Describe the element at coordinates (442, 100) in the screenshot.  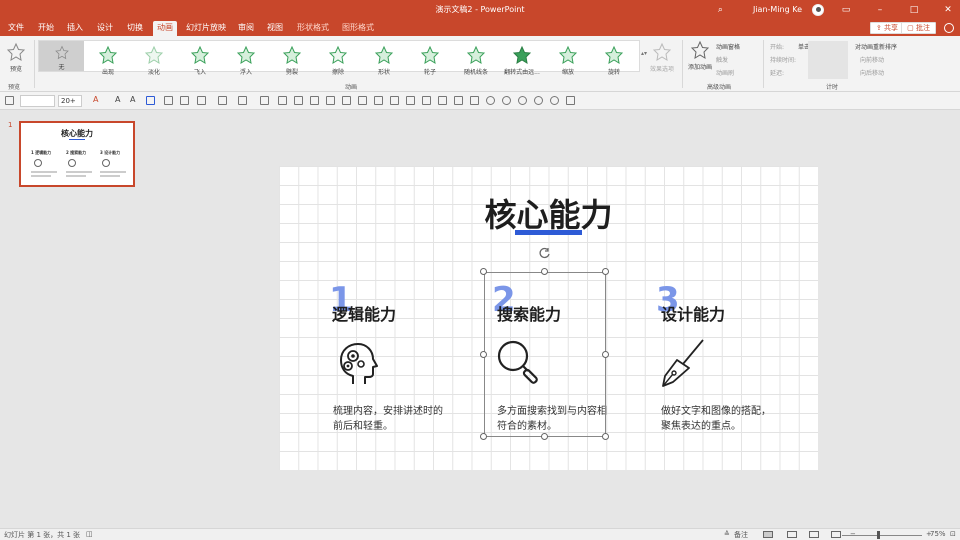
I see `distribute-h-icon` at that location.